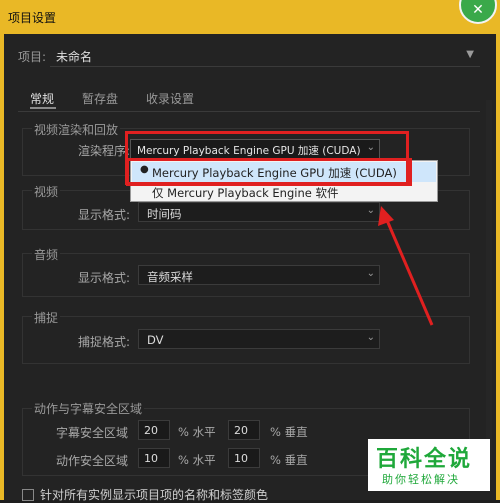 Image resolution: width=500 pixels, height=503 pixels. What do you see at coordinates (424, 459) in the screenshot?
I see `watermark-big-text: 百科全说` at bounding box center [424, 459].